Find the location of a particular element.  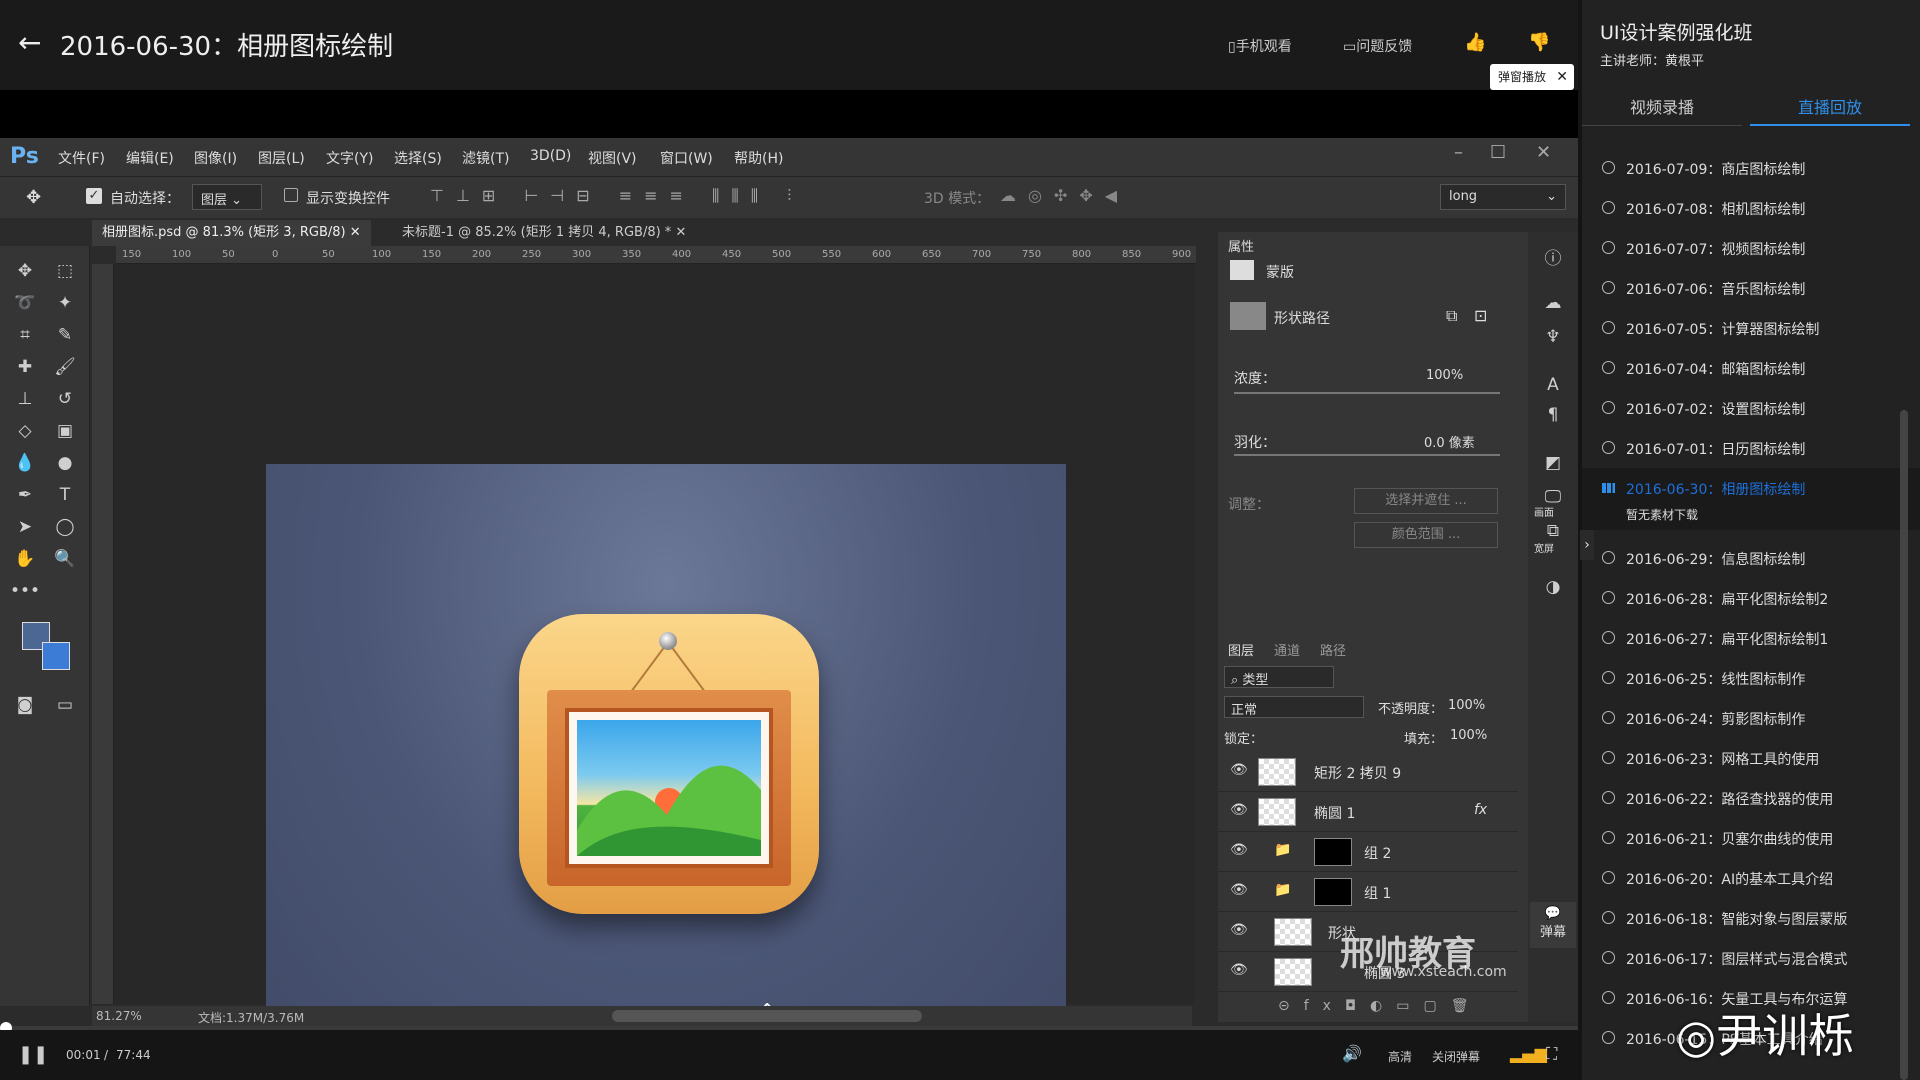

lesson-item: 2016-06-27：扁平化图标绘制1 is located at coordinates (1751, 638).